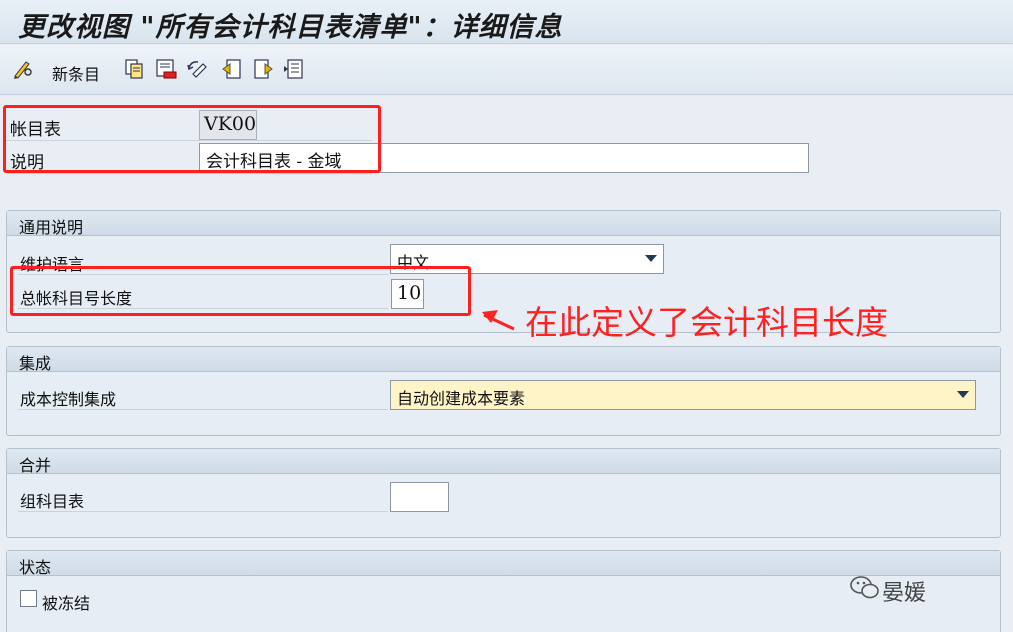 The width and height of the screenshot is (1013, 632). I want to click on group-coa-label: 组科目表, so click(52, 501).